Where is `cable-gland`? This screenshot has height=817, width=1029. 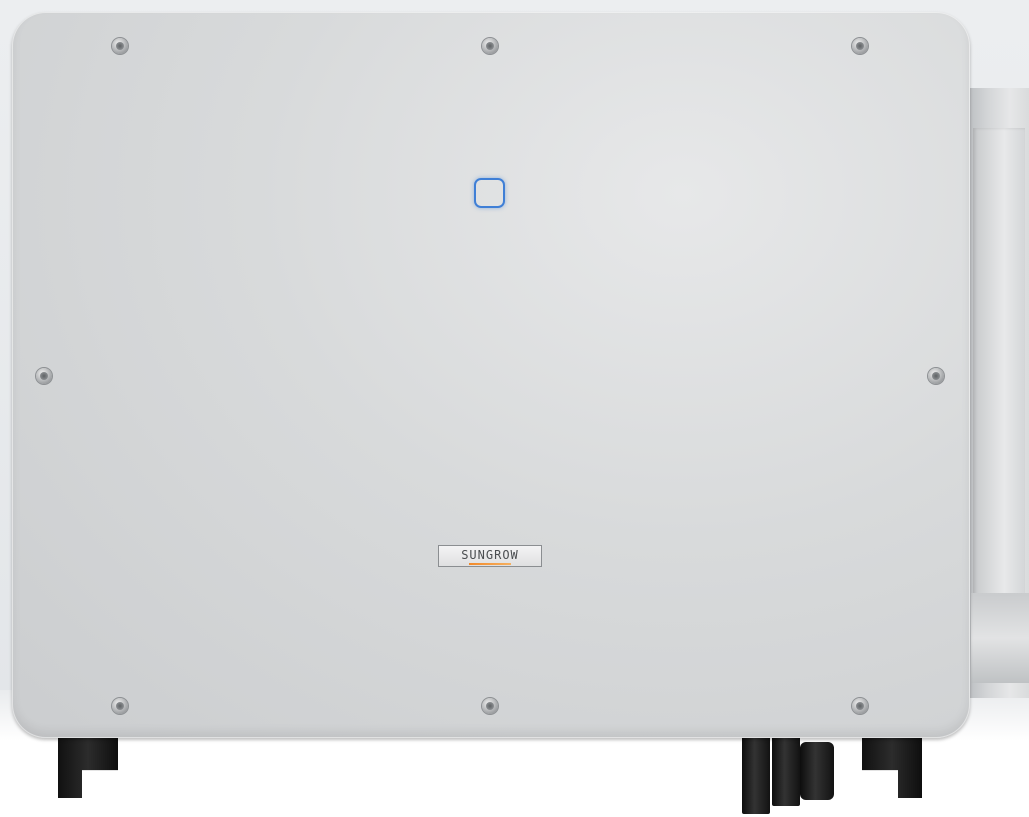
cable-gland is located at coordinates (817, 771).